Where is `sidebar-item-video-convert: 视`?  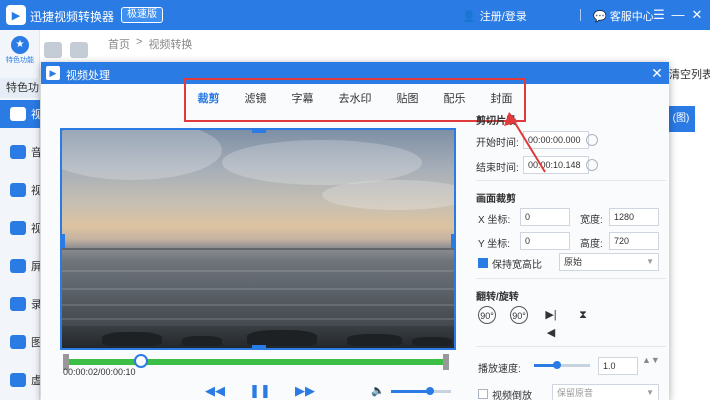 sidebar-item-video-convert: 视 is located at coordinates (20, 114).